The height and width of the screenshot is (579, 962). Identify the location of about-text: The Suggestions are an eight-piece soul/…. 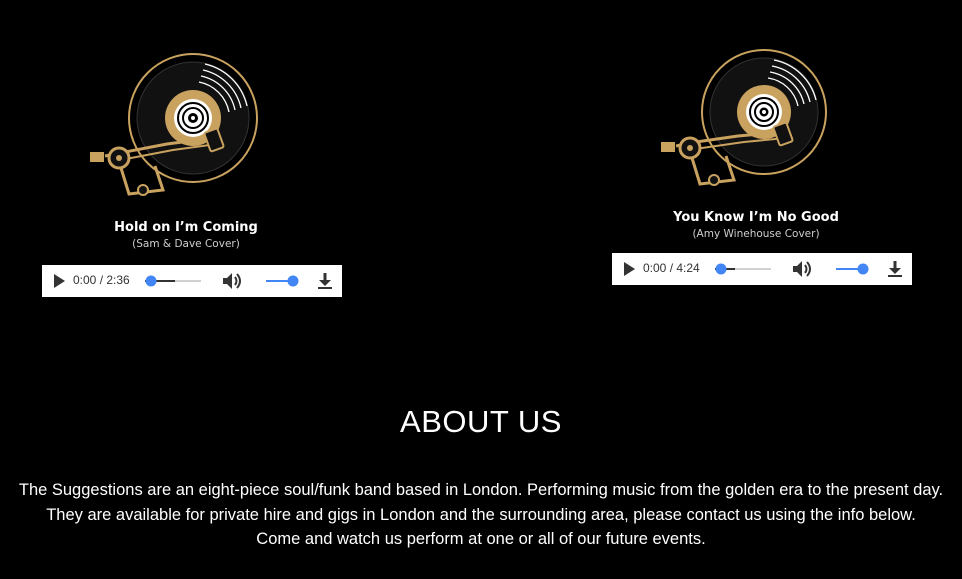
(481, 515).